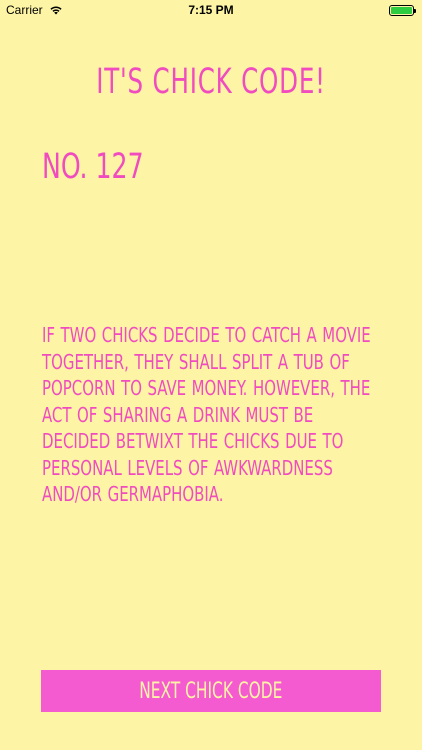 The height and width of the screenshot is (750, 422). Describe the element at coordinates (211, 82) in the screenshot. I see `page-title: IT'S CHICK CODE!` at that location.